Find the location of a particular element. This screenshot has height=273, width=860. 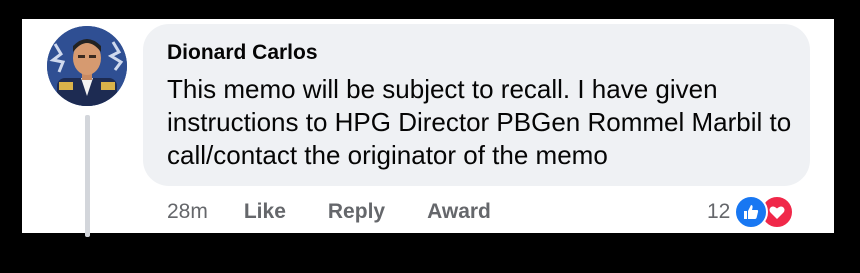

like-icon is located at coordinates (751, 212).